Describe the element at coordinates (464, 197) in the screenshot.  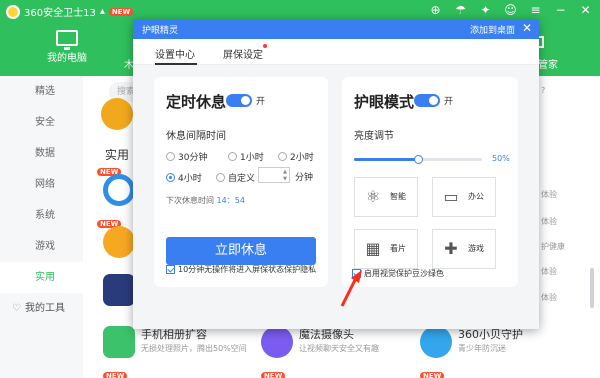
I see `mode-office-button: ▭ 办公` at that location.